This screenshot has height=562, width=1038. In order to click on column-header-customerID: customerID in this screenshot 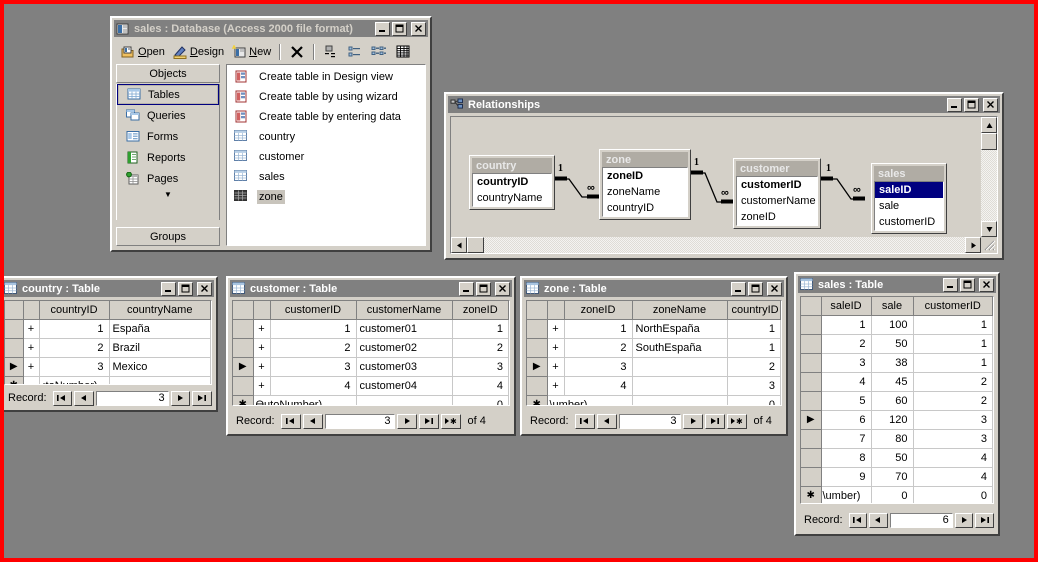, I will do `click(953, 306)`.